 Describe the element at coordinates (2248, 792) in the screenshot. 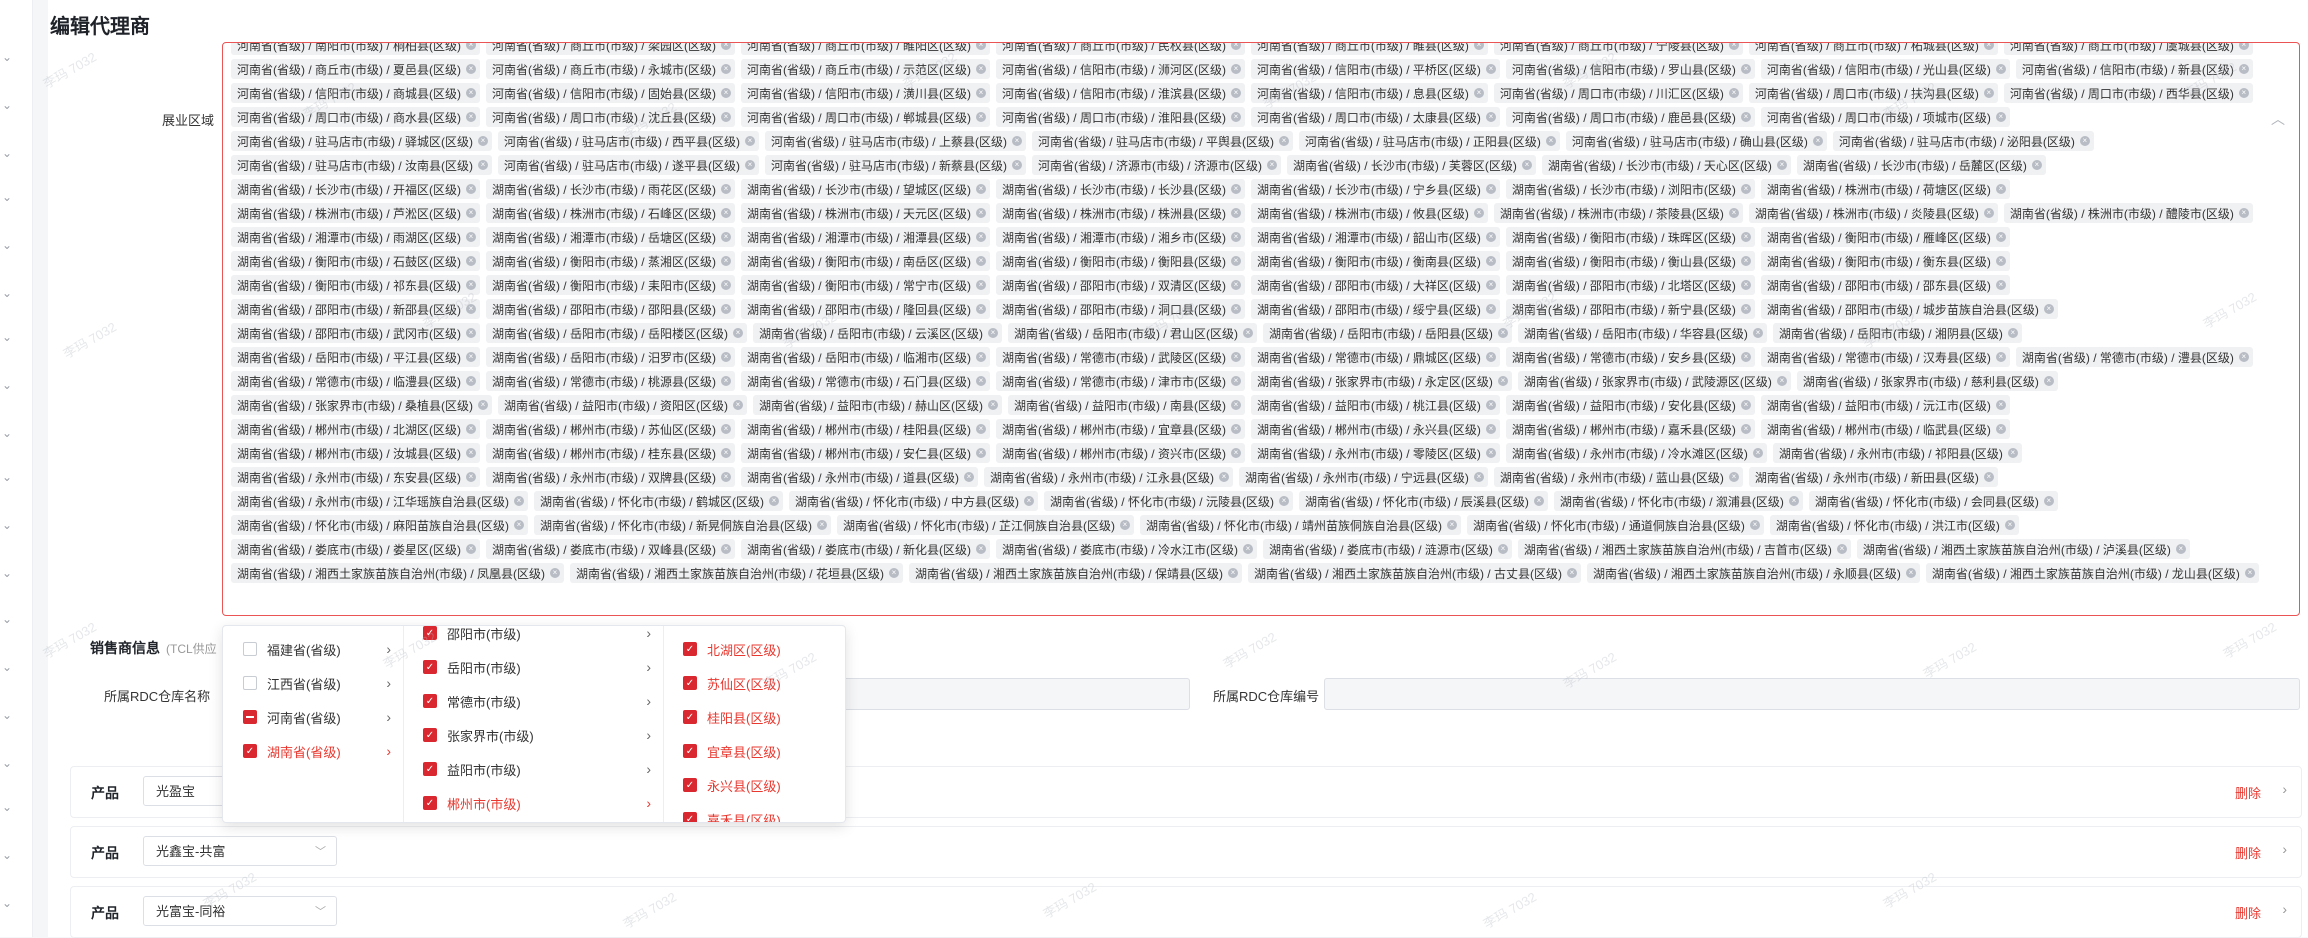

I see `delete-product-link: 删除` at that location.